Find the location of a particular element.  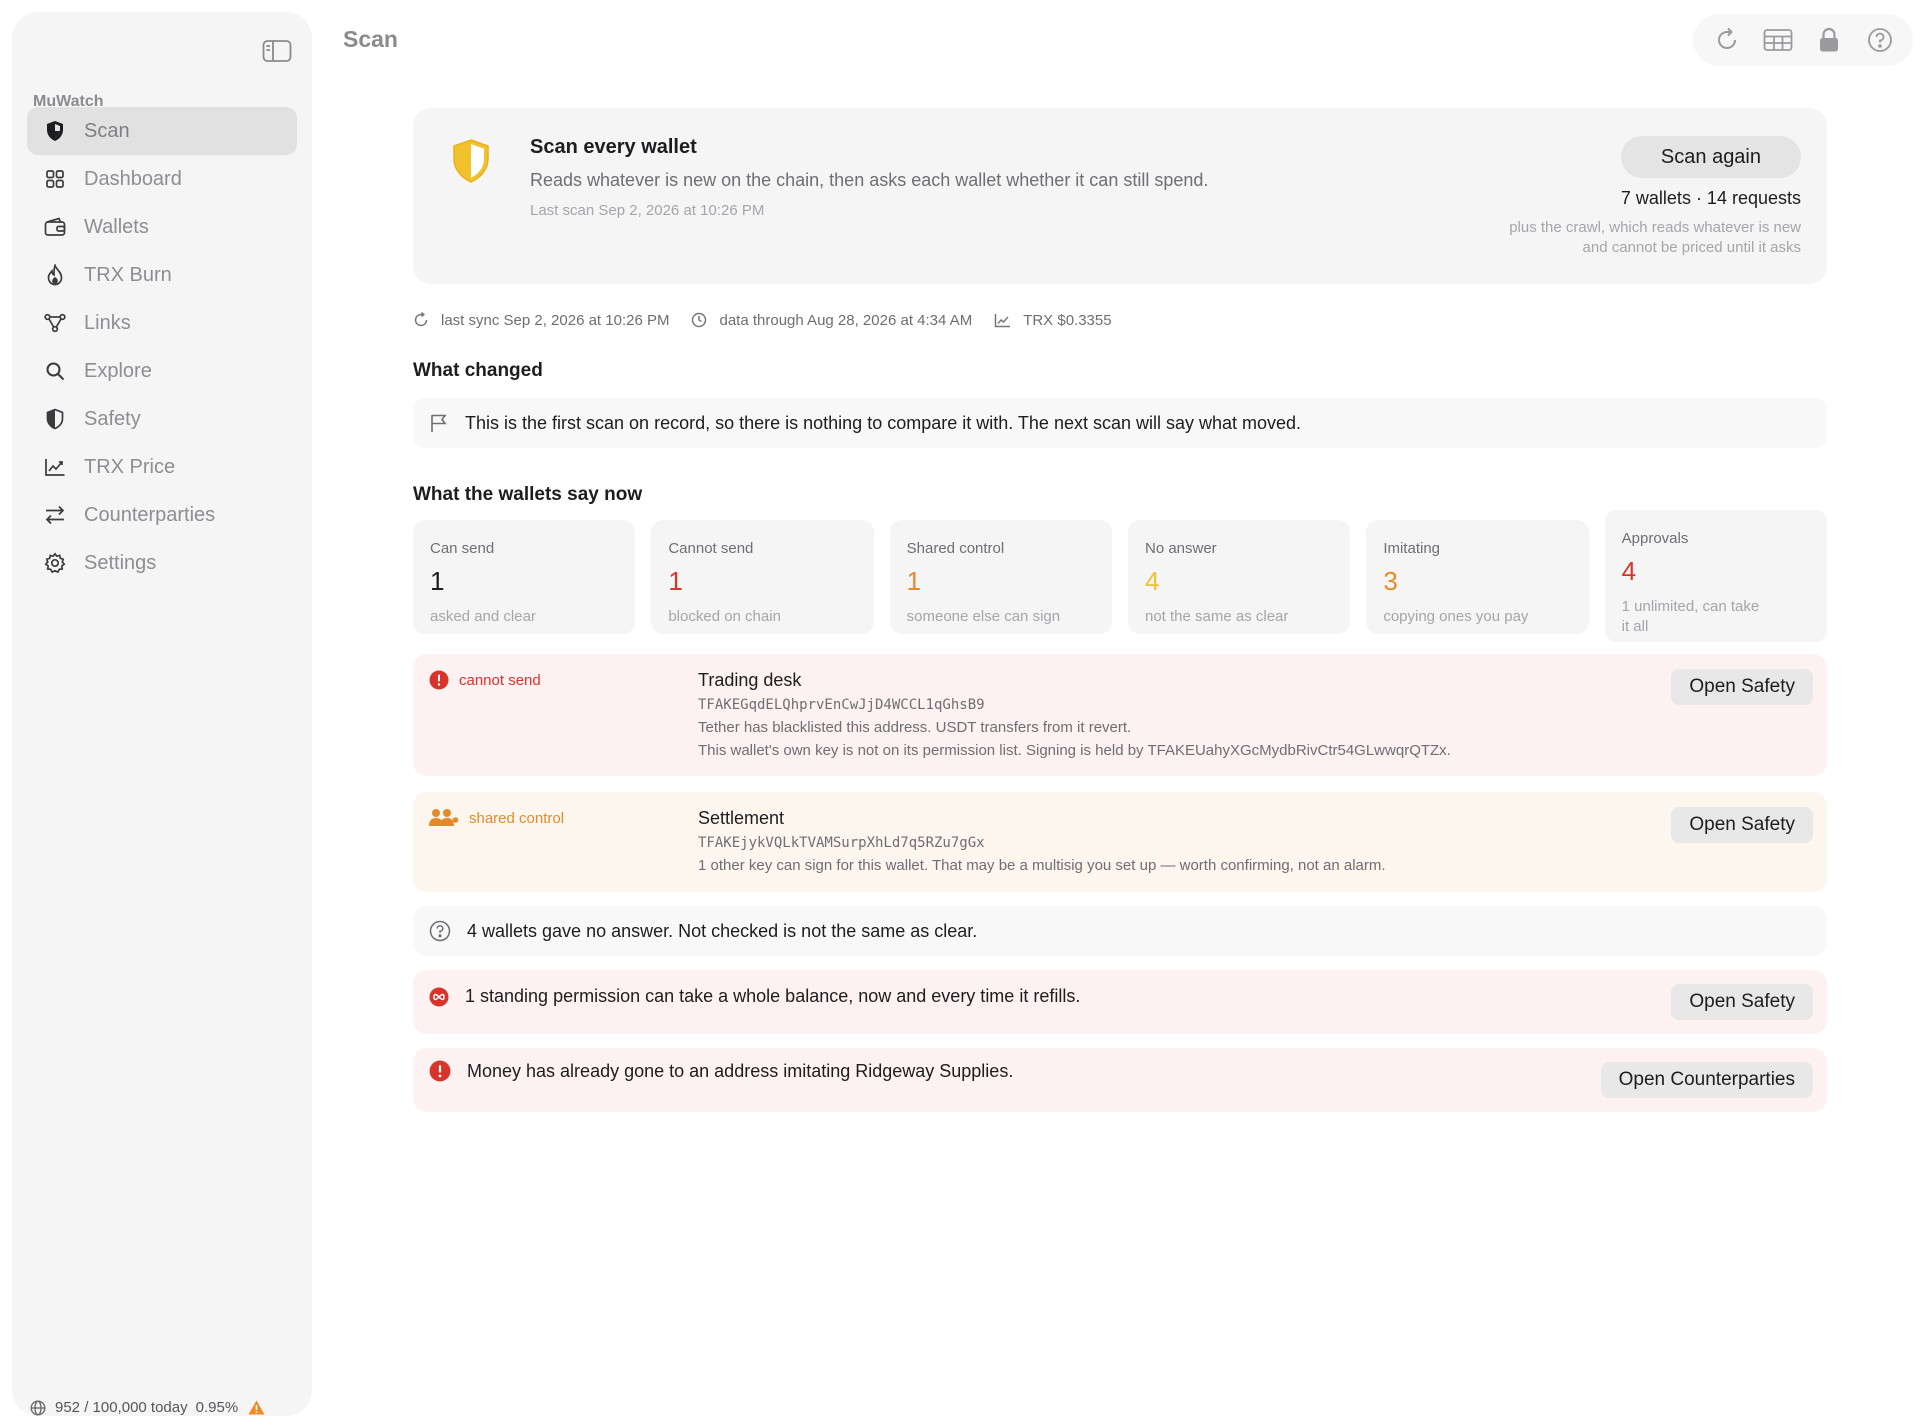

stat-sub: 1 unlimited, can take it all is located at coordinates (1716, 617).